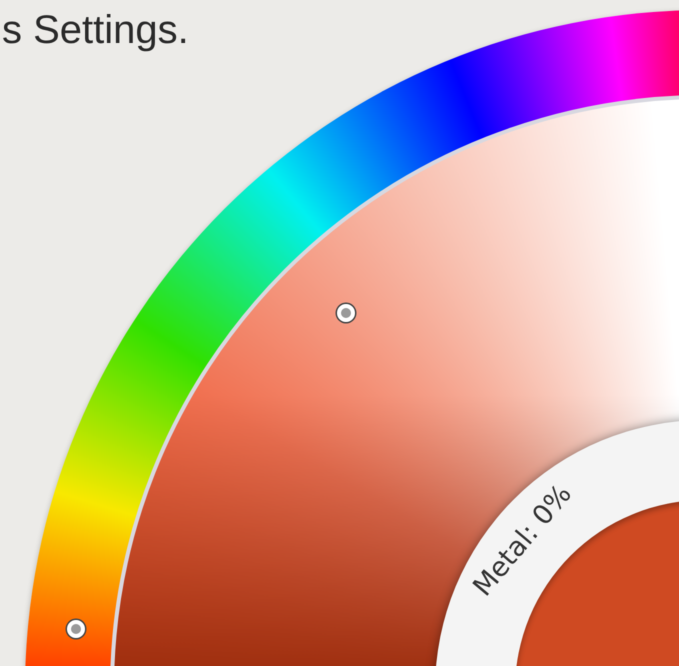  I want to click on color-handle, so click(346, 313).